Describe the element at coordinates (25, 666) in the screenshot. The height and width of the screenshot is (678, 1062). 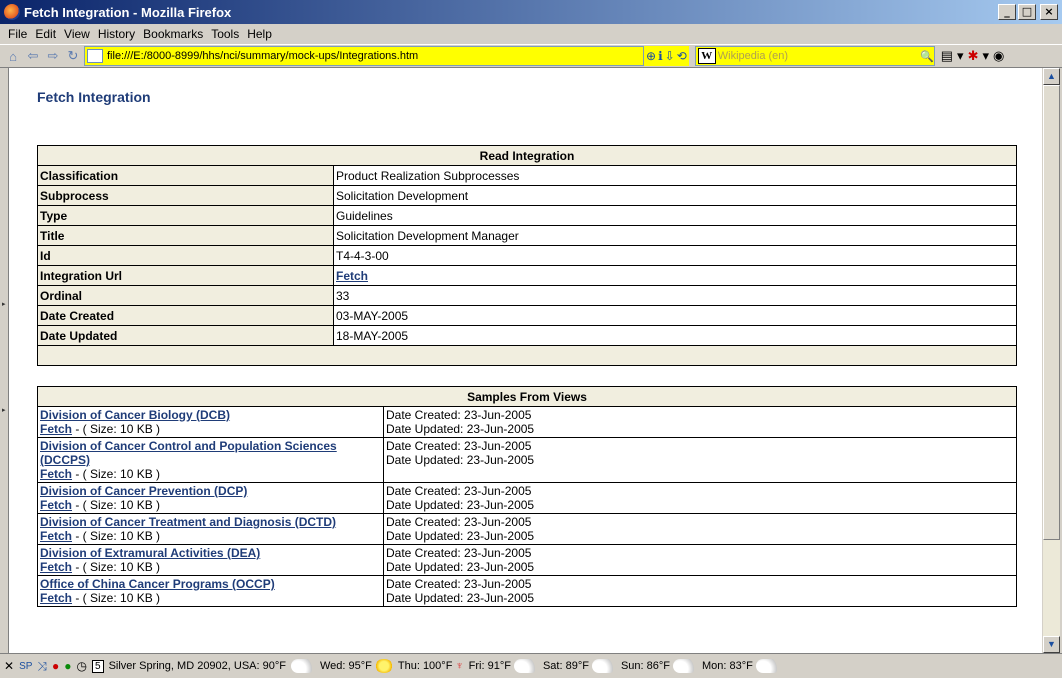
I see `sp-addon-icon: SP` at that location.